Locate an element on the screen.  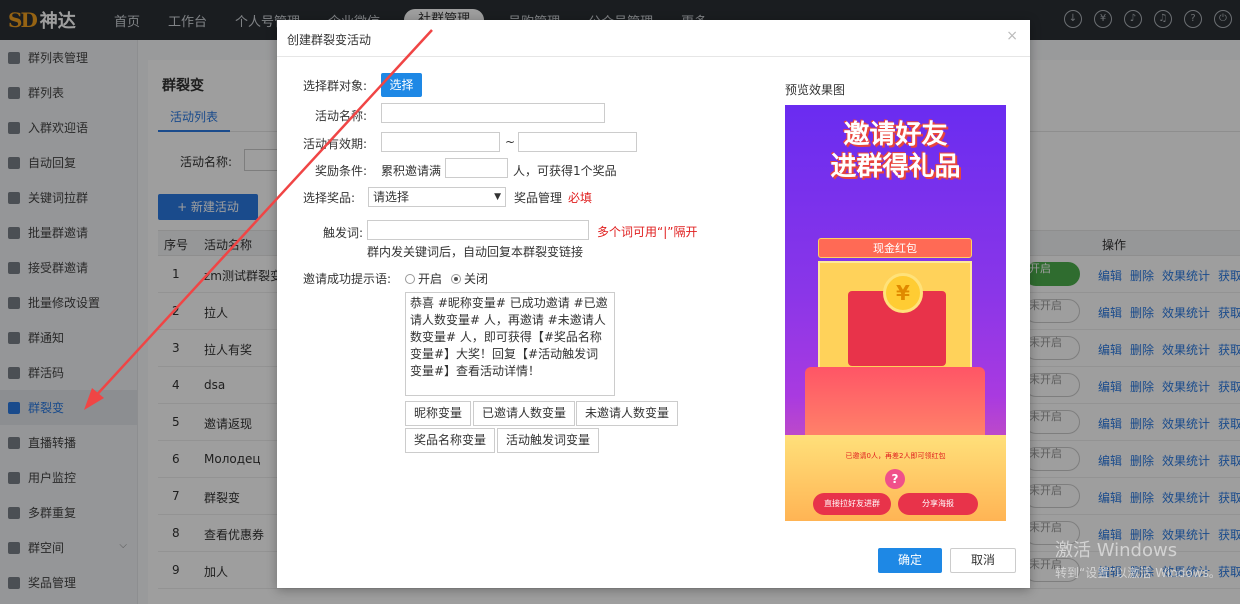
preview-label: 预览效果图 is located at coordinates (815, 90).